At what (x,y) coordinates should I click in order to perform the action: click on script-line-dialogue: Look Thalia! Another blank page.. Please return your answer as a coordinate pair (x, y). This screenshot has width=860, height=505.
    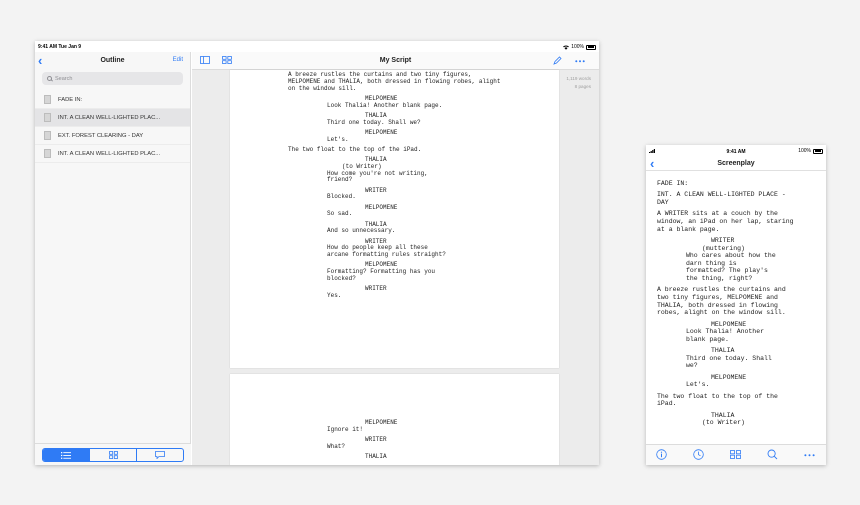
    Looking at the image, I should click on (385, 105).